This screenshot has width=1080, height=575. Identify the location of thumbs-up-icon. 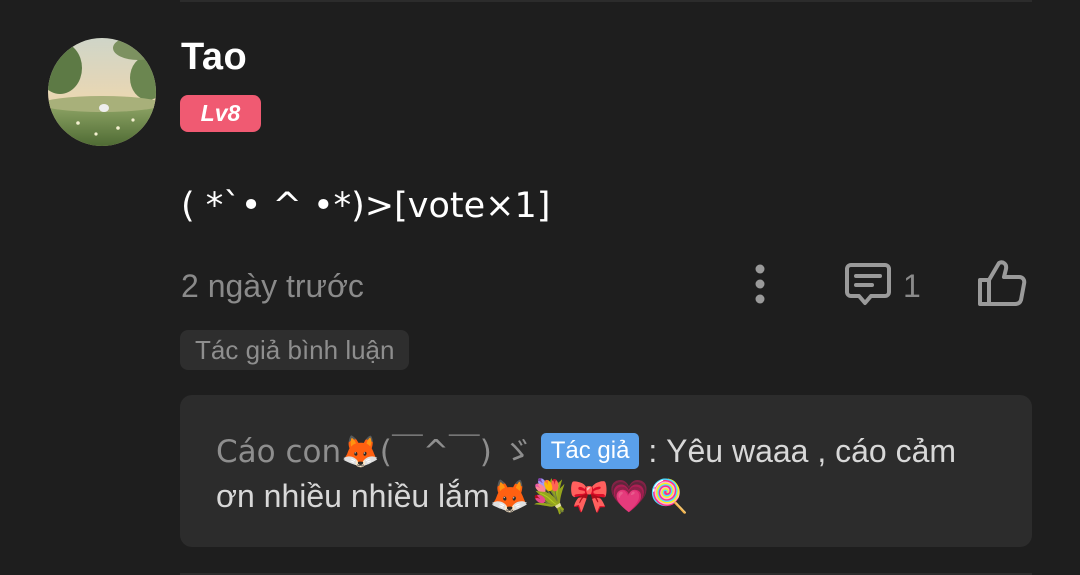
(1002, 283).